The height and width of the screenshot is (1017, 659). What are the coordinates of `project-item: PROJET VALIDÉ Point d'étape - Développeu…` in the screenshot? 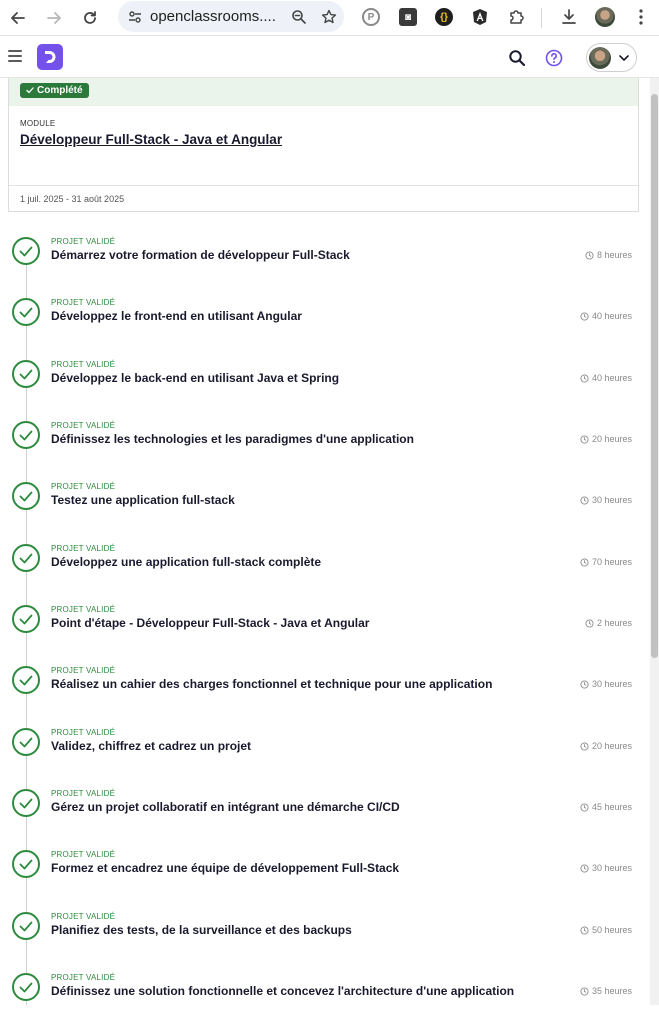 It's located at (325, 618).